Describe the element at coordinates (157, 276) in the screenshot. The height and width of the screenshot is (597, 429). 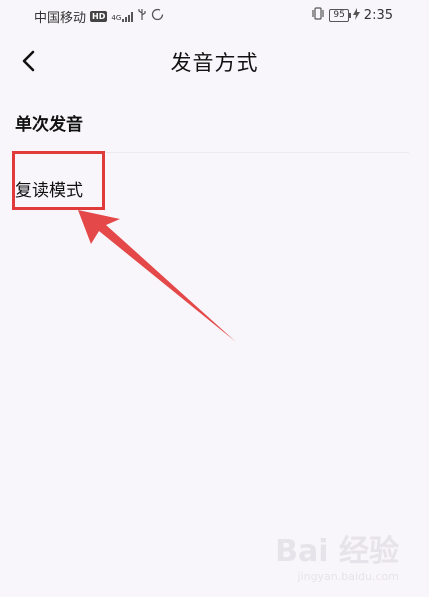
I see `annotation-arrow-icon` at that location.